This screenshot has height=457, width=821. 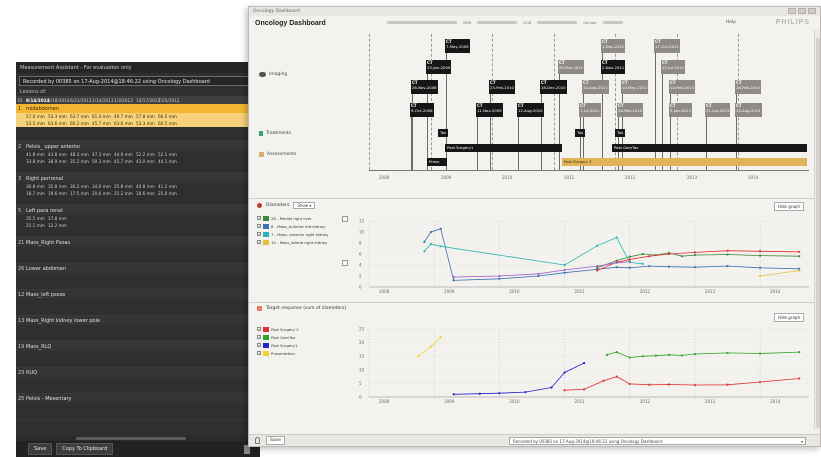 What do you see at coordinates (138, 277) in the screenshot?
I see `lesion-row: 26 Lower abdomen` at bounding box center [138, 277].